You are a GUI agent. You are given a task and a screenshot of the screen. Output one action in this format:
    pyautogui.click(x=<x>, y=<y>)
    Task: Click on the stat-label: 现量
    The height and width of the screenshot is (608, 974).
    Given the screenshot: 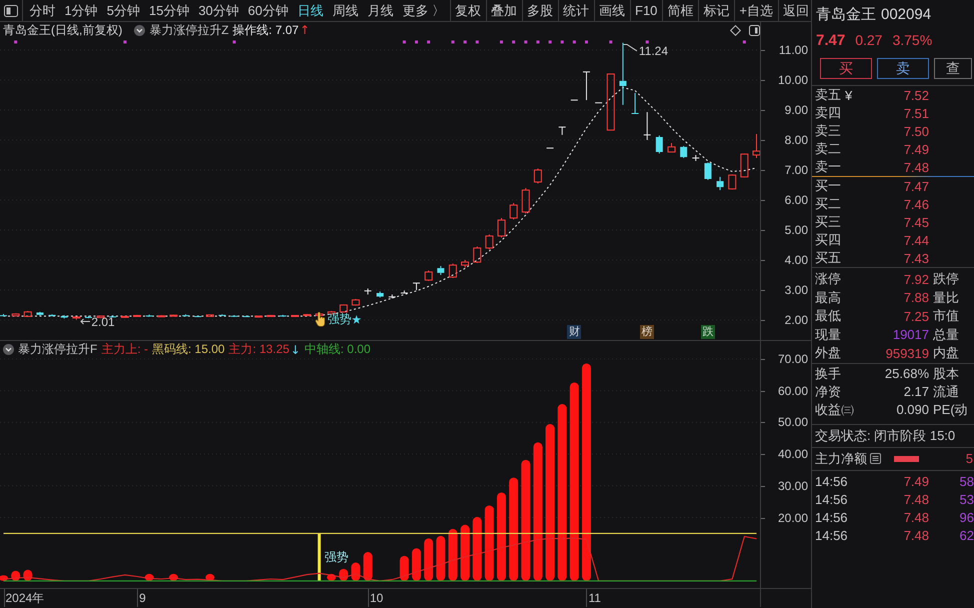 What is the action you would take?
    pyautogui.click(x=828, y=335)
    